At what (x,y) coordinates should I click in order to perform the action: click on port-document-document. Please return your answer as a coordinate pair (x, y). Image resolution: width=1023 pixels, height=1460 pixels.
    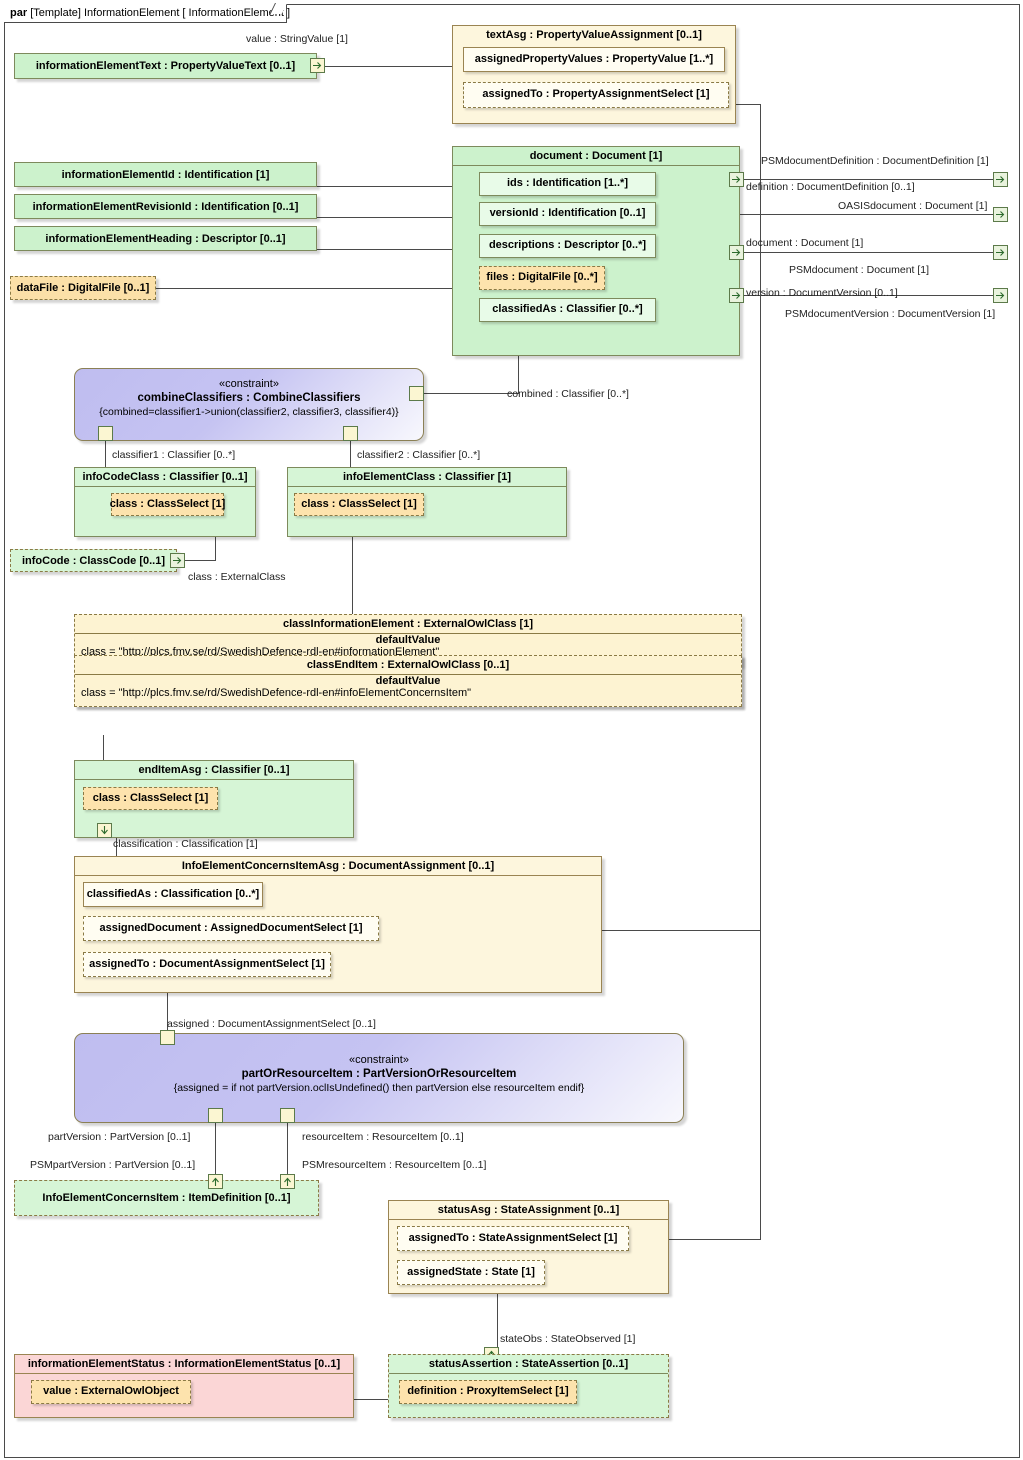
    Looking at the image, I should click on (736, 252).